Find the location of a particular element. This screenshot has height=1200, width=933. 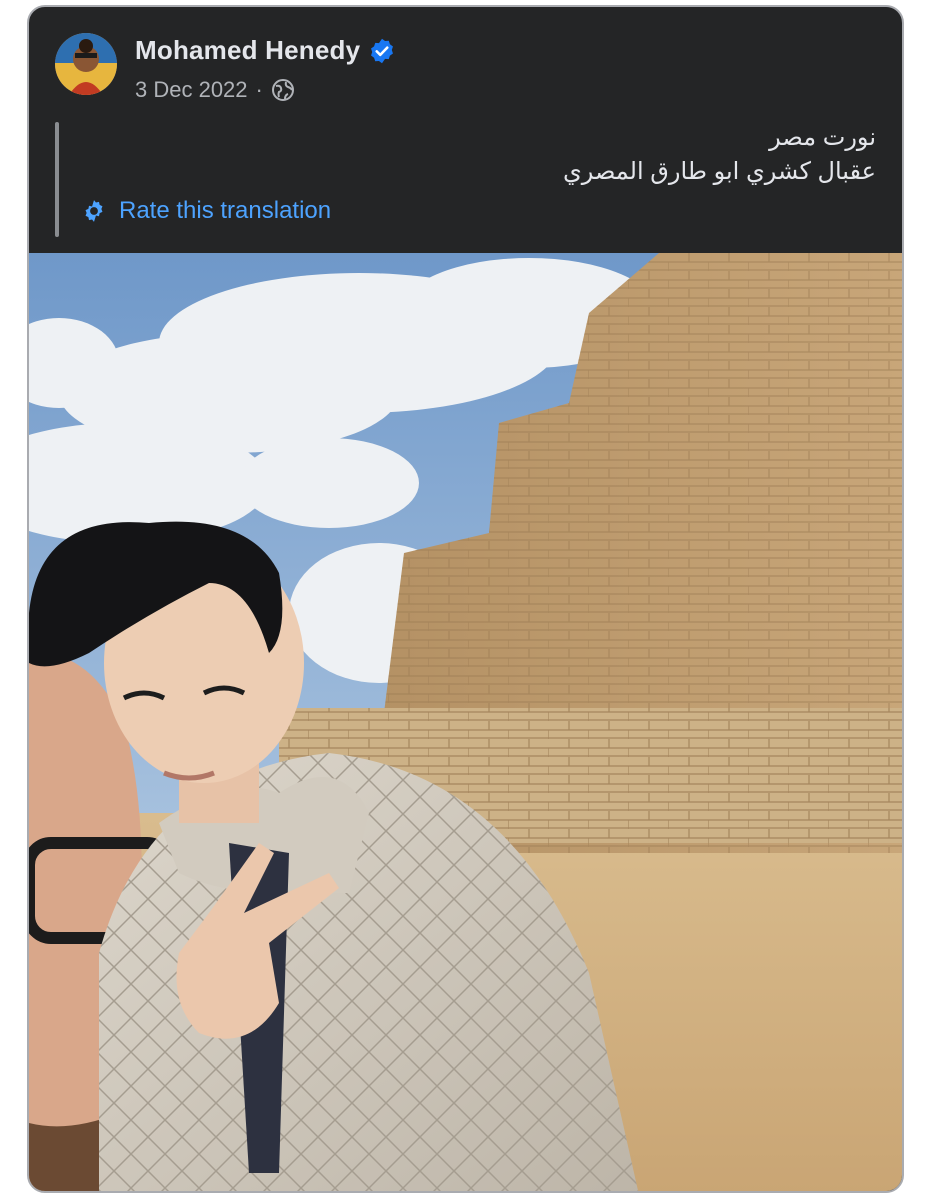

post-text-line: عقبال كشري ابو طارق المصري is located at coordinates (719, 171).